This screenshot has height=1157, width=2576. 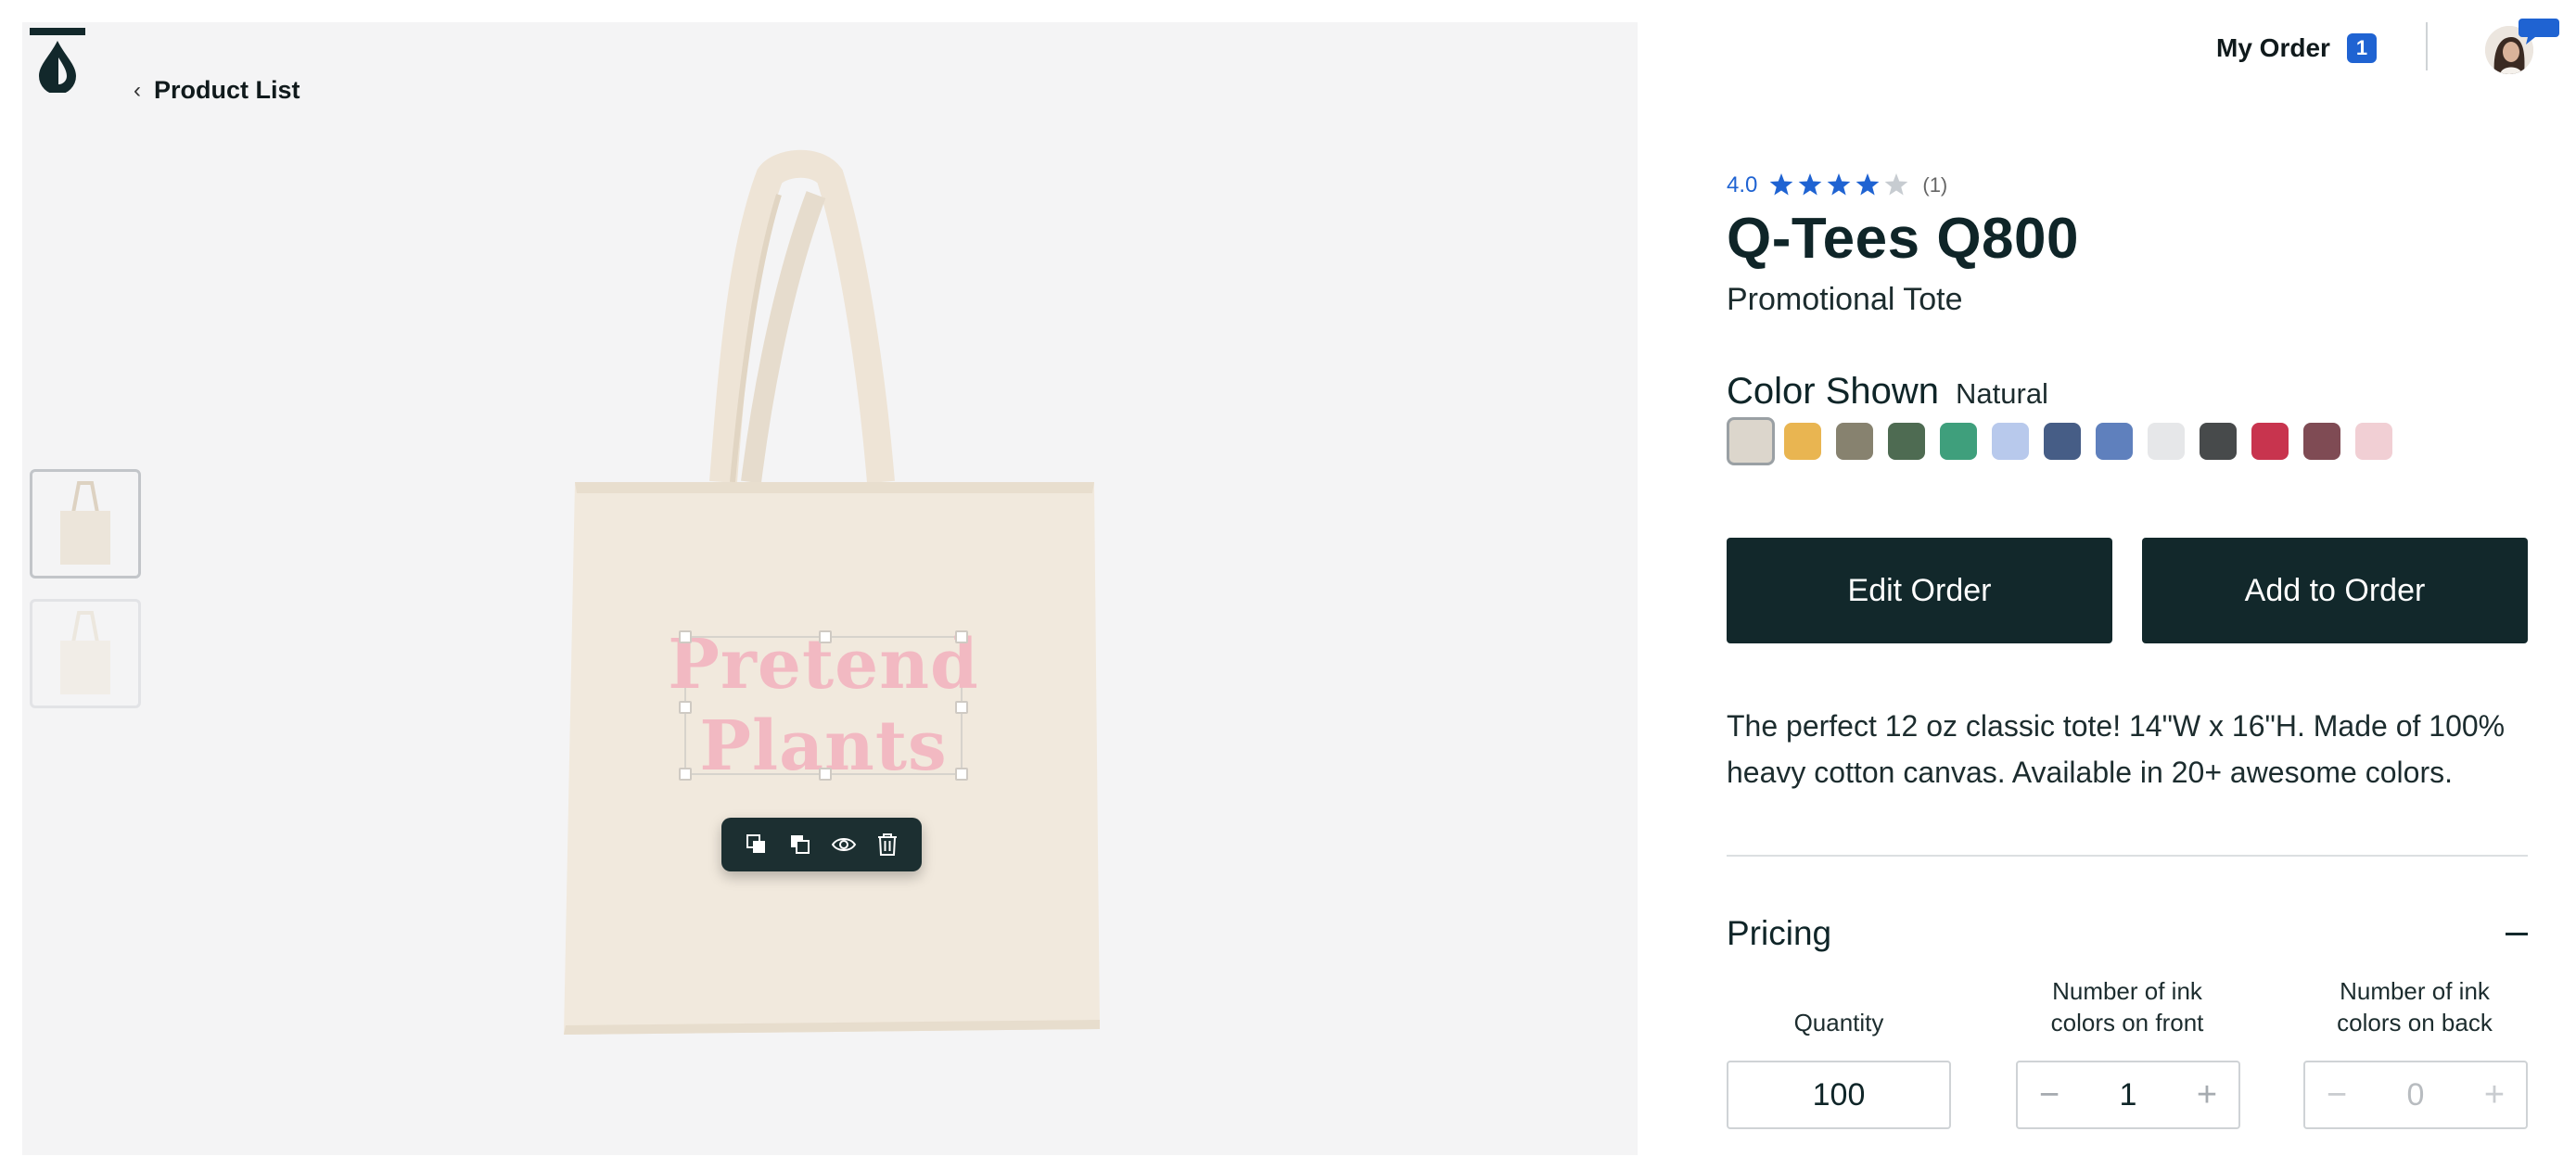 What do you see at coordinates (227, 90) in the screenshot?
I see `breadcrumb-label: Product List` at bounding box center [227, 90].